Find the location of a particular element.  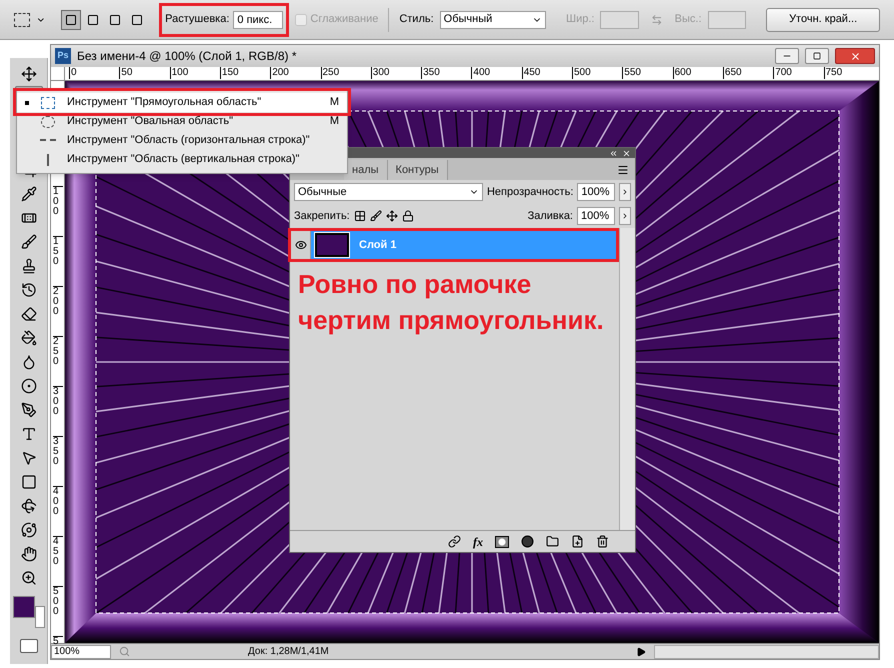

antialias-label: Сглаживание is located at coordinates (344, 20).